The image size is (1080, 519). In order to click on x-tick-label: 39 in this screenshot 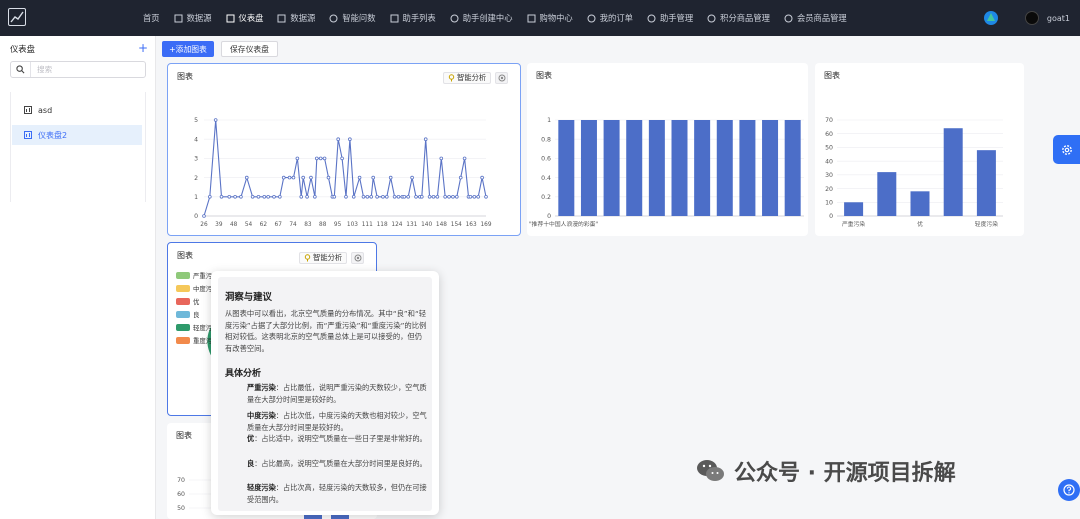, I will do `click(219, 225)`.